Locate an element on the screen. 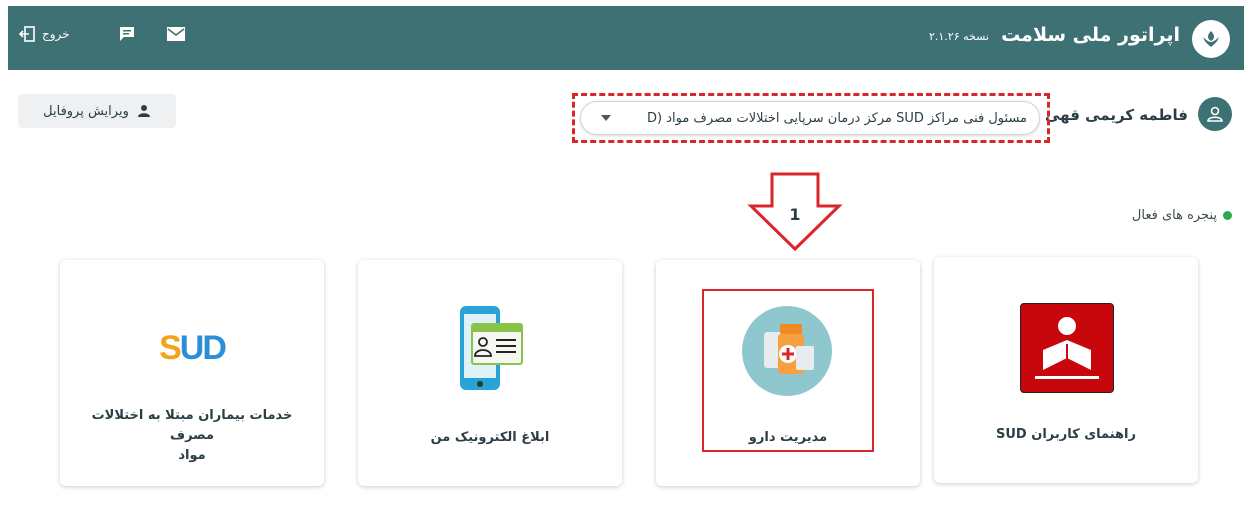 This screenshot has width=1248, height=512. annotation-step-number: 1 is located at coordinates (794, 214).